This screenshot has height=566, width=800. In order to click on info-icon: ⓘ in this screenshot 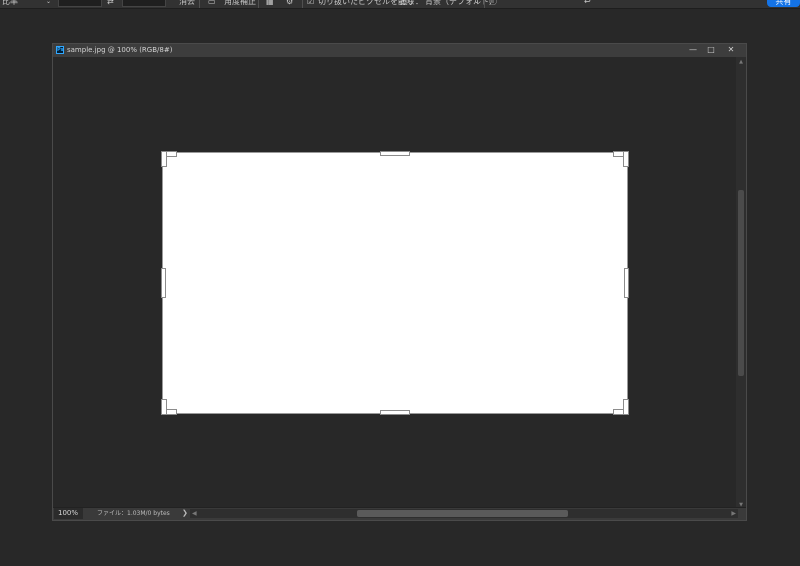, I will do `click(493, 4)`.